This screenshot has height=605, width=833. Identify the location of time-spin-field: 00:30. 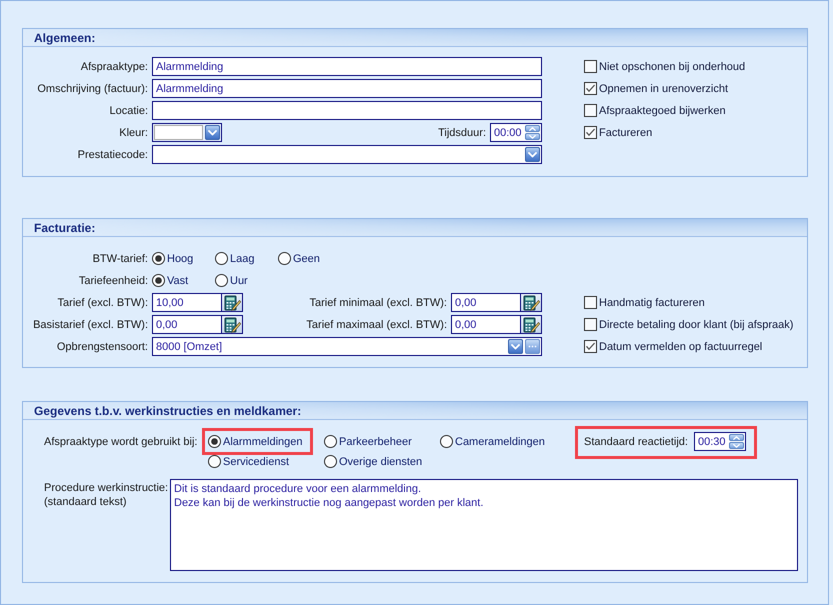
(720, 441).